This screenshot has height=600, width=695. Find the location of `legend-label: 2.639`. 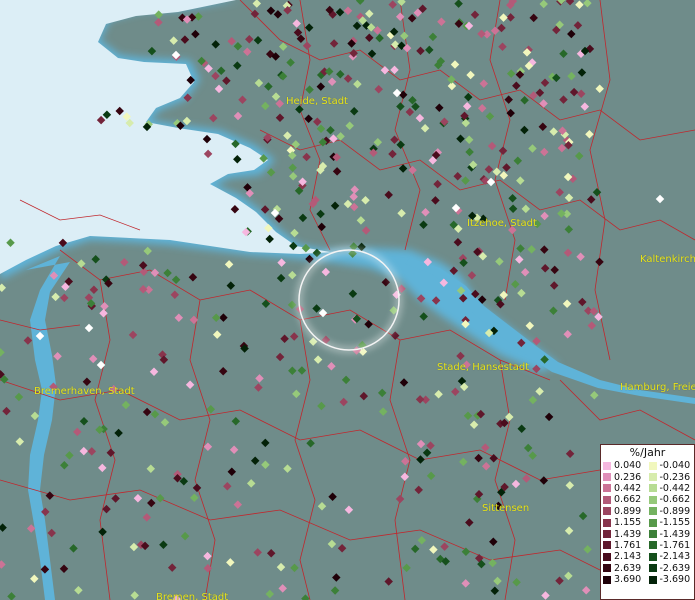

legend-label: 2.639 is located at coordinates (628, 568).